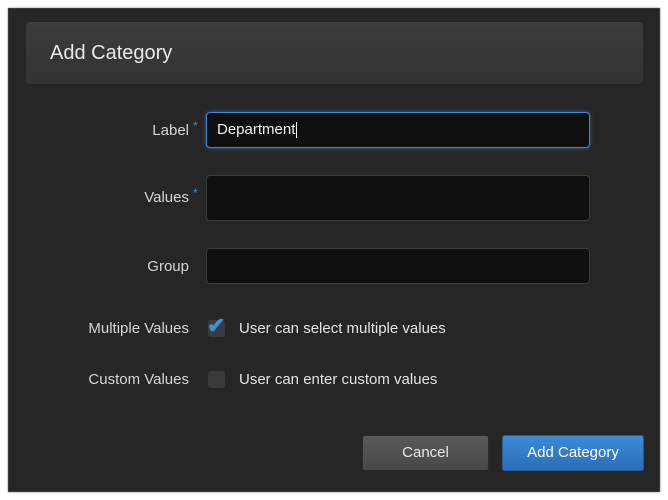 Image resolution: width=668 pixels, height=500 pixels. I want to click on label-required-marker: *, so click(195, 126).